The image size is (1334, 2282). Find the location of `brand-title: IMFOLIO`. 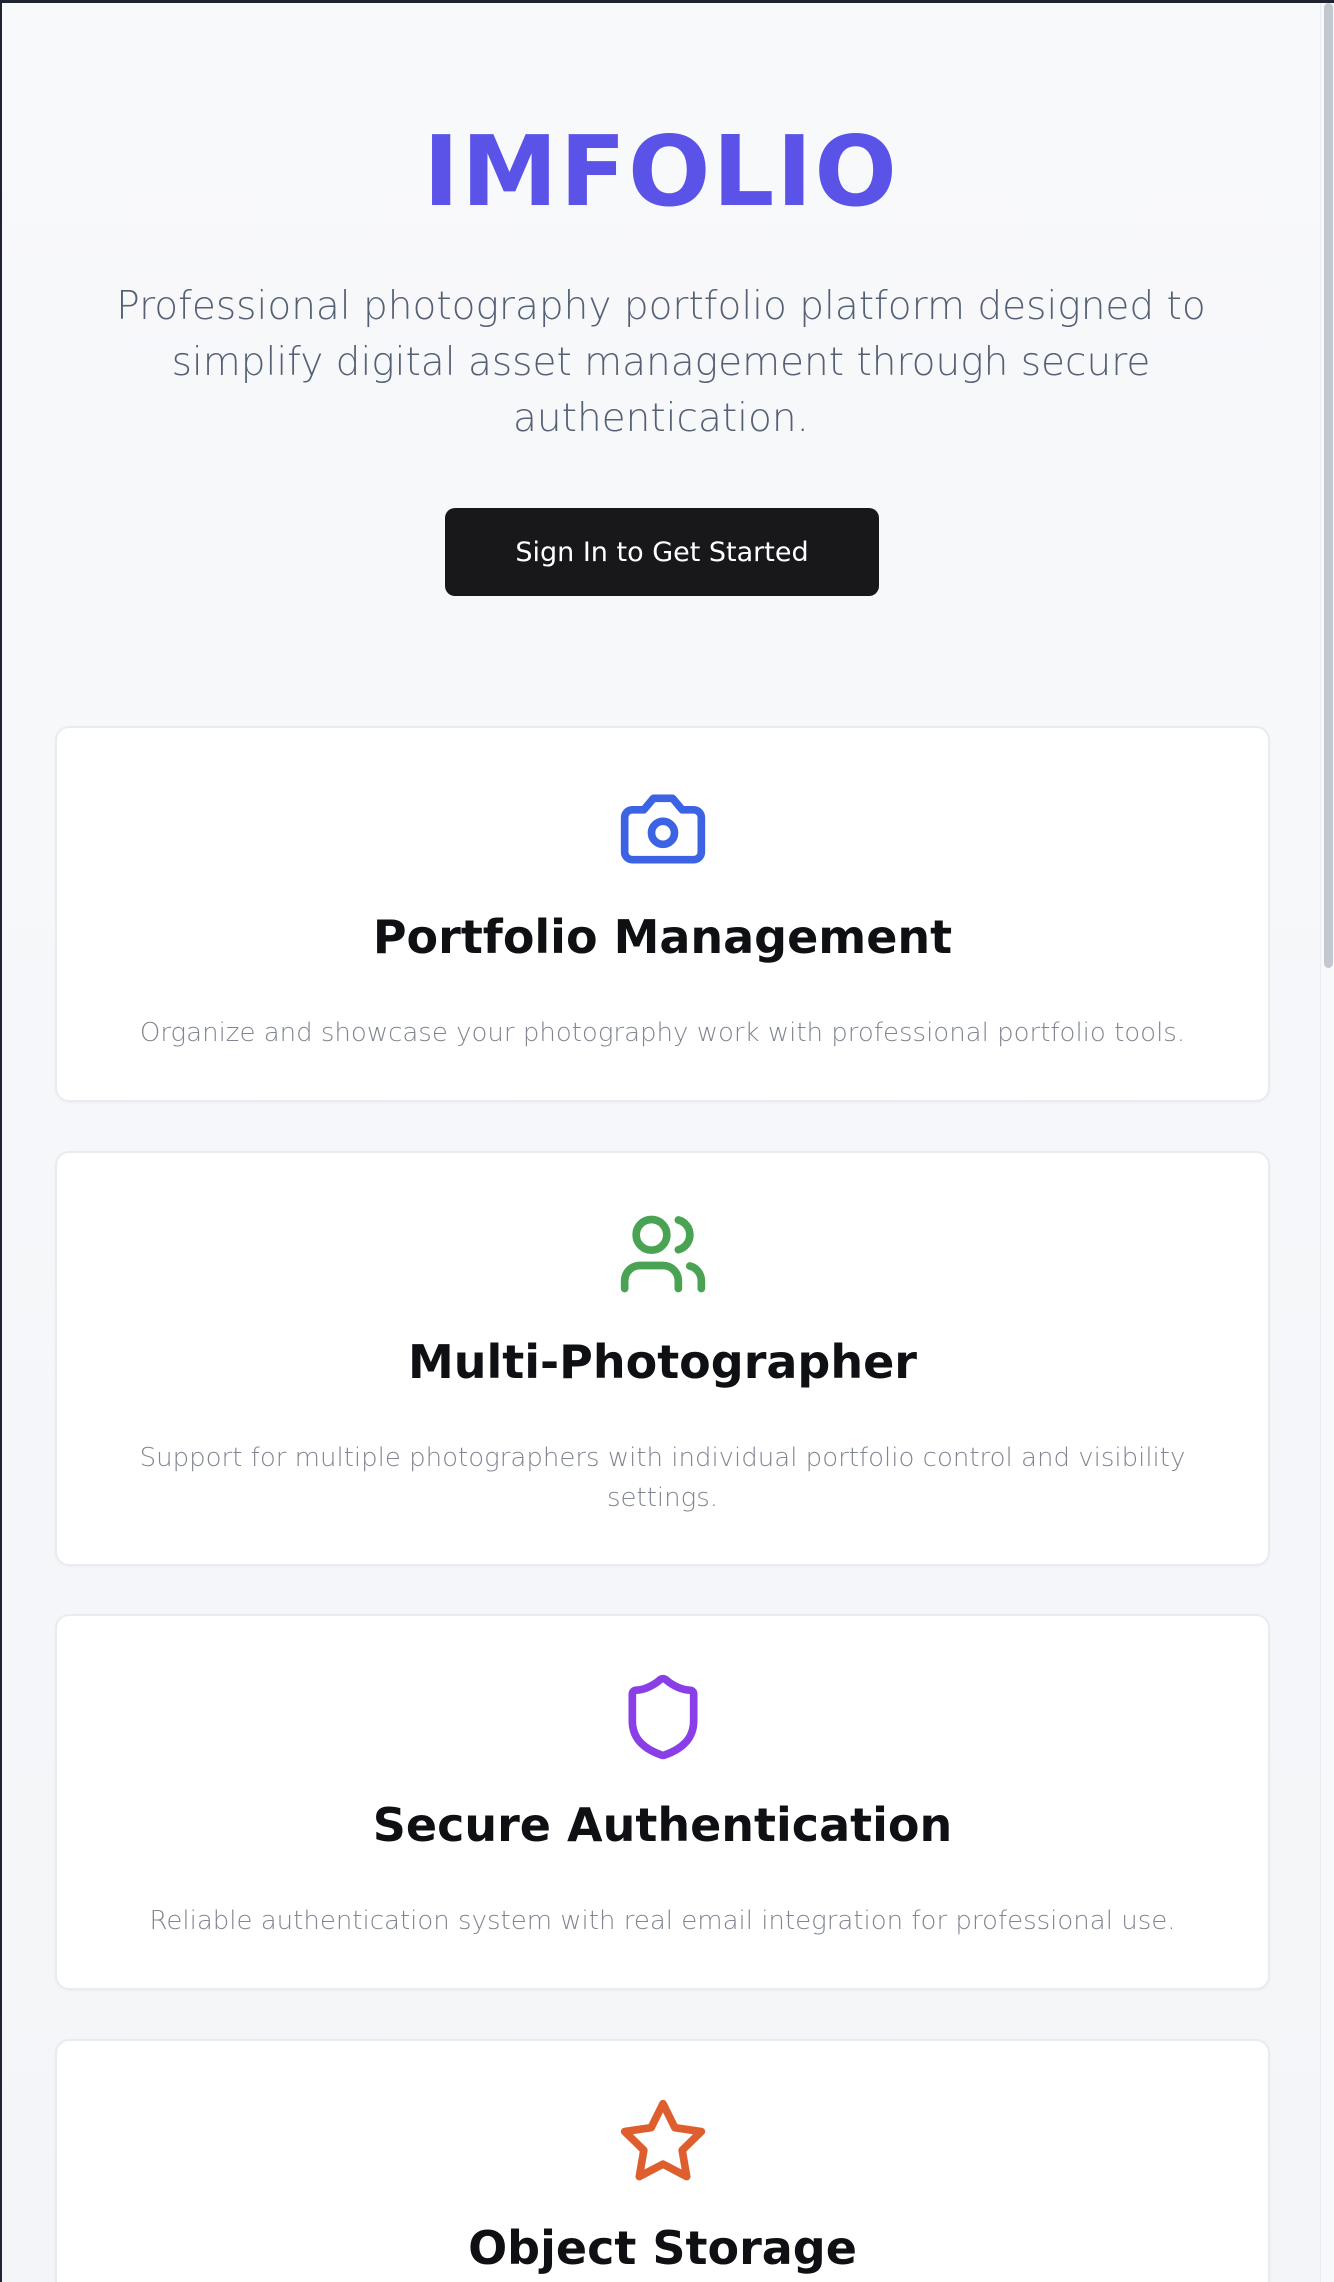

brand-title: IMFOLIO is located at coordinates (661, 171).